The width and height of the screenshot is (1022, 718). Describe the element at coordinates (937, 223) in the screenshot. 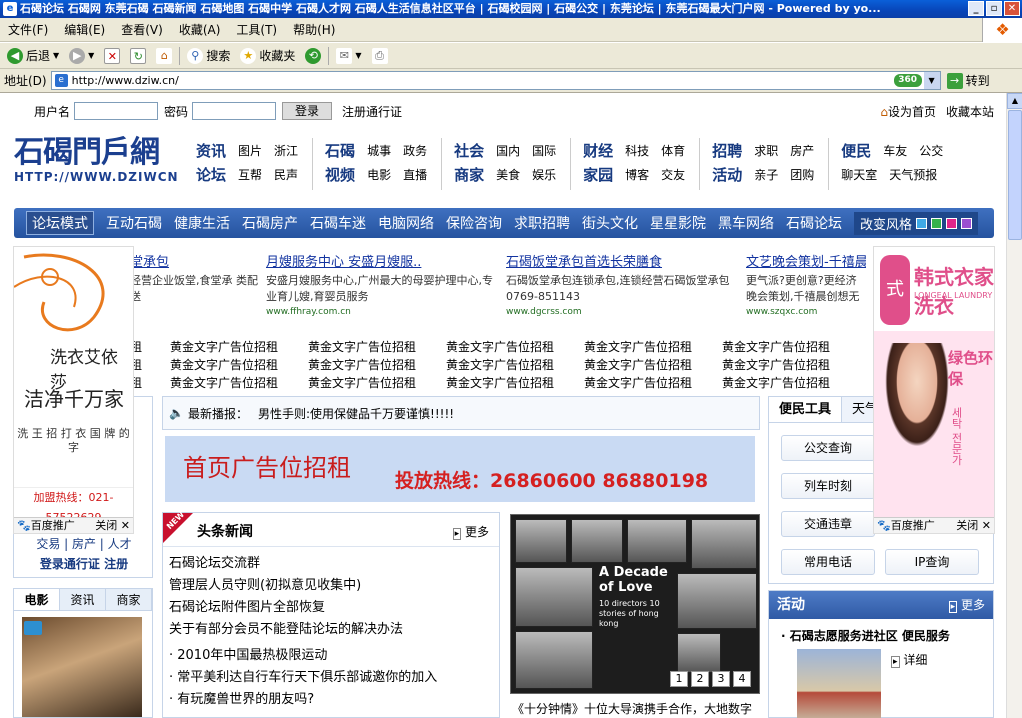

I see `style-swatch-green` at that location.